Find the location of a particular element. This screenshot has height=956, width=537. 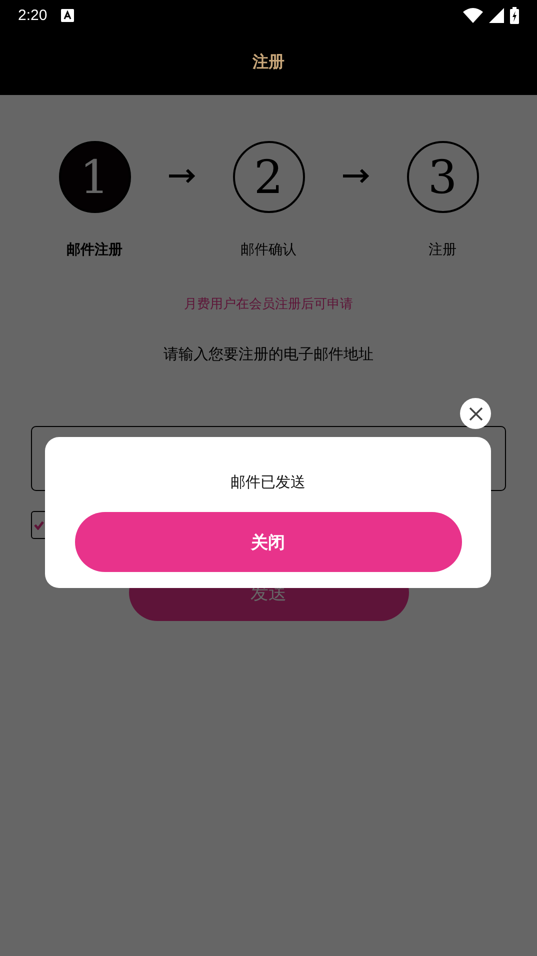

step-label: 邮件注册 is located at coordinates (94, 250).